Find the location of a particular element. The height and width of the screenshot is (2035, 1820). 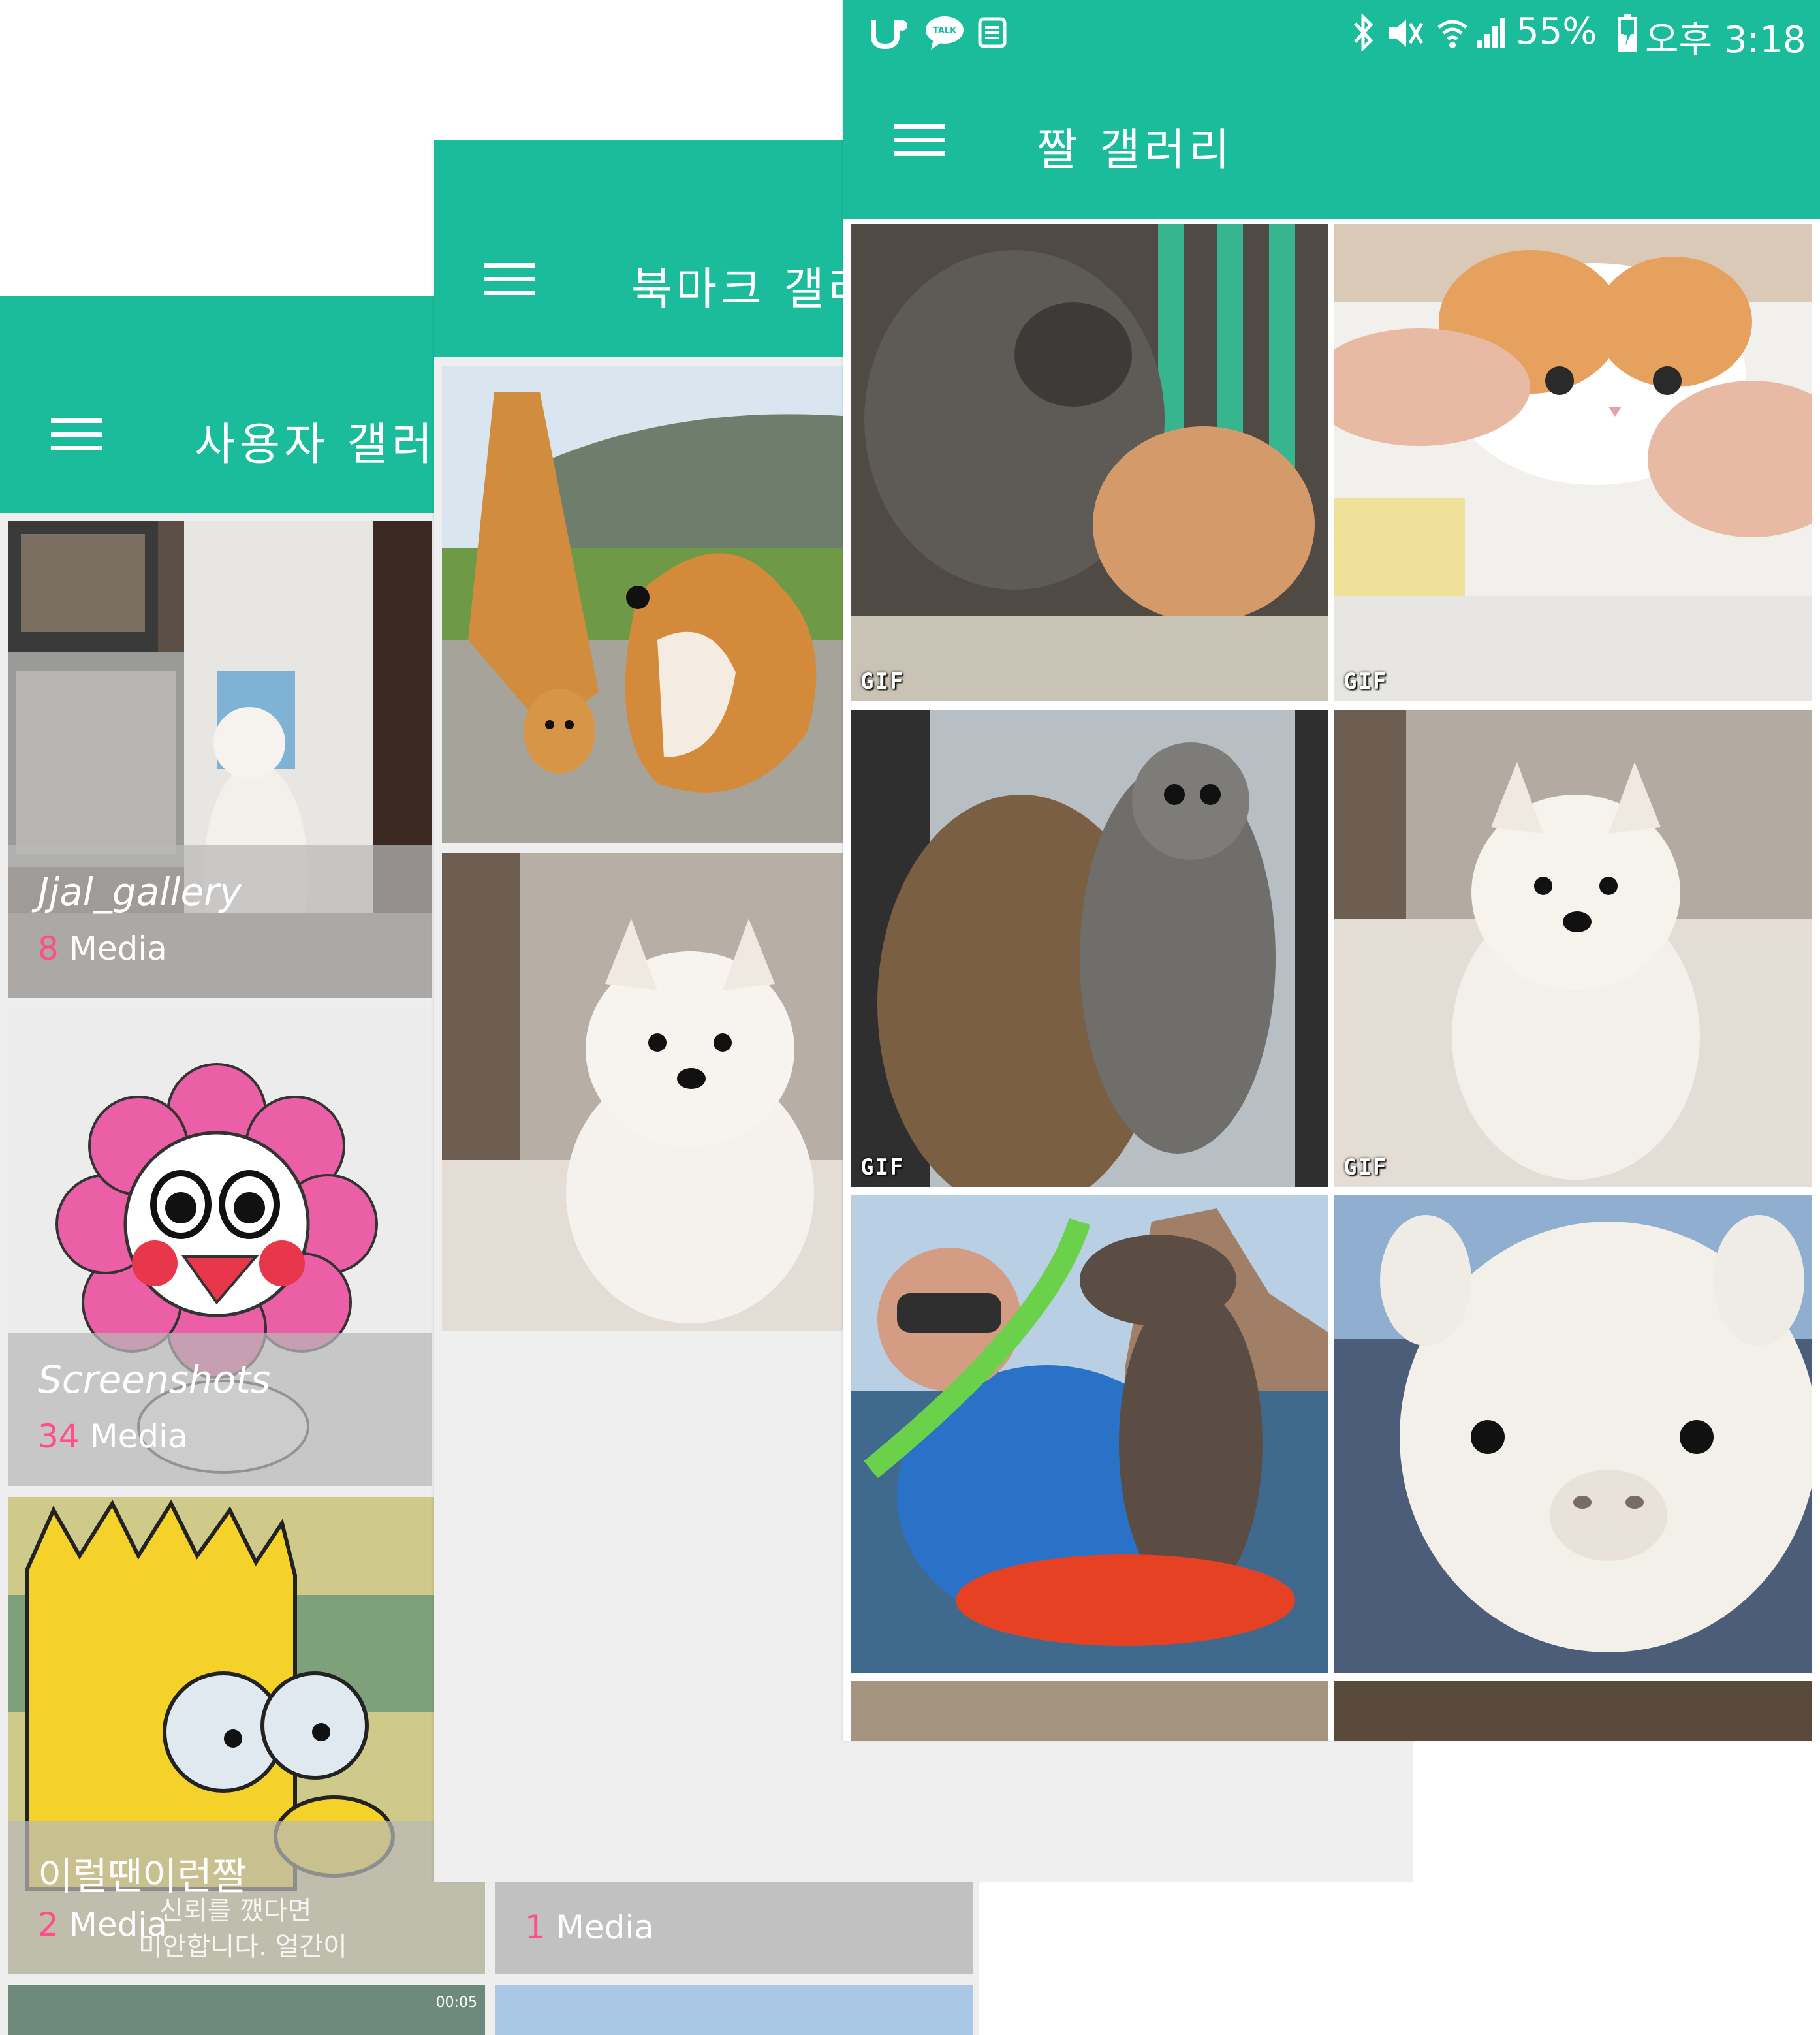

album-count: 34 Media is located at coordinates (113, 1436).